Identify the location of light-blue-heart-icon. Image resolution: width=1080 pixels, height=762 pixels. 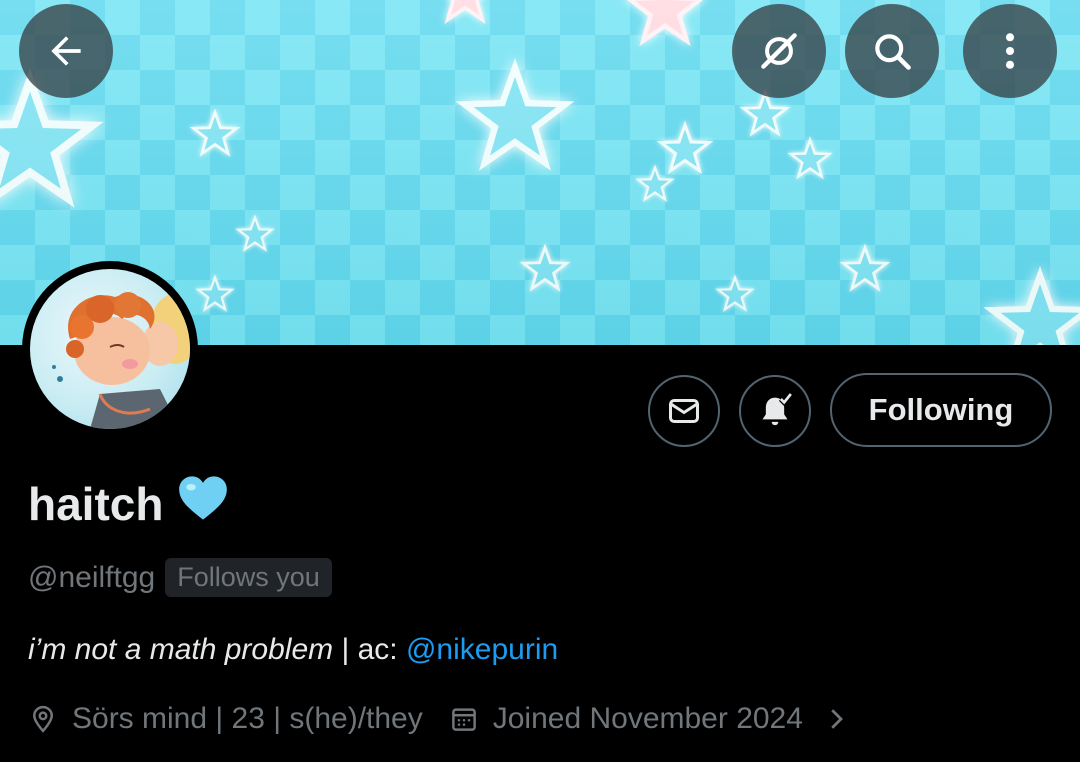
(203, 503).